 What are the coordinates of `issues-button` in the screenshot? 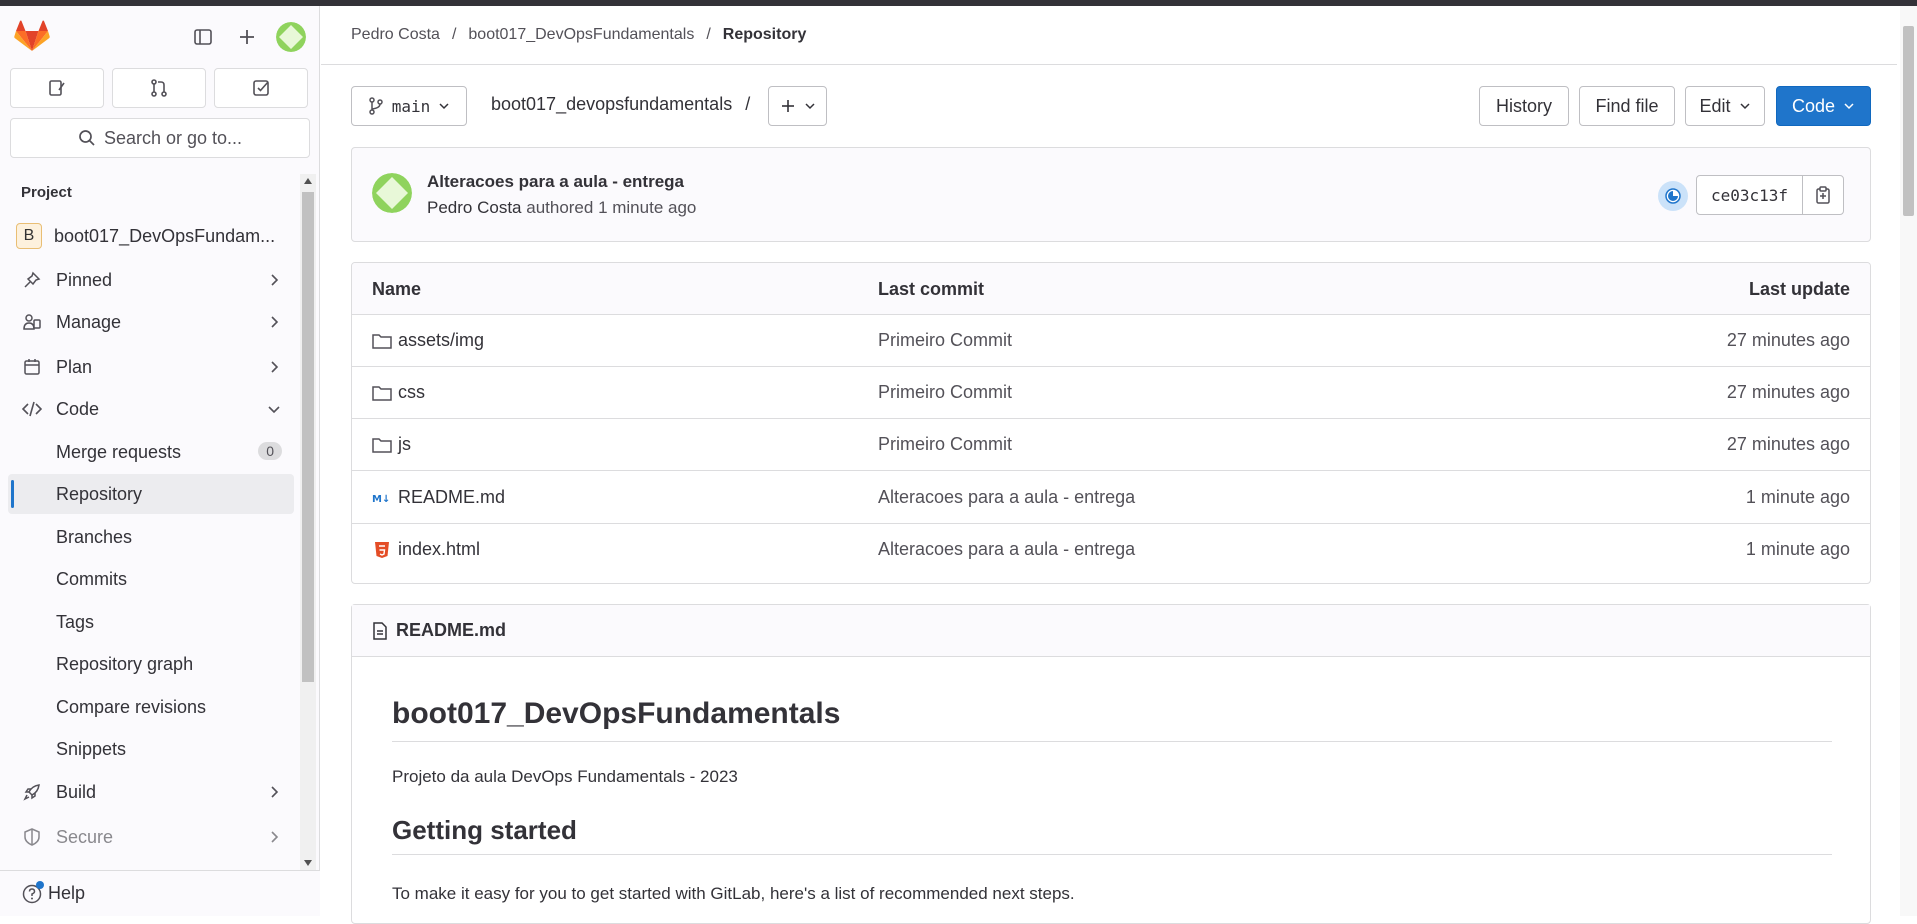 It's located at (57, 88).